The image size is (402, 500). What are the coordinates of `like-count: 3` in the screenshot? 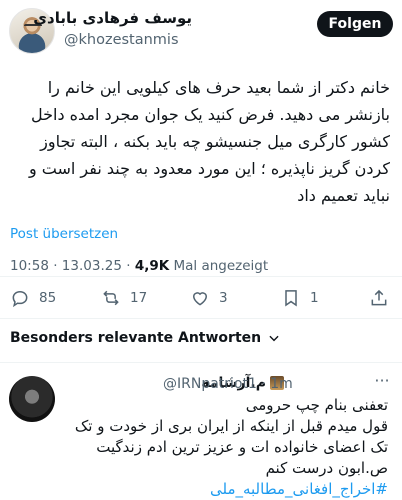 It's located at (223, 298).